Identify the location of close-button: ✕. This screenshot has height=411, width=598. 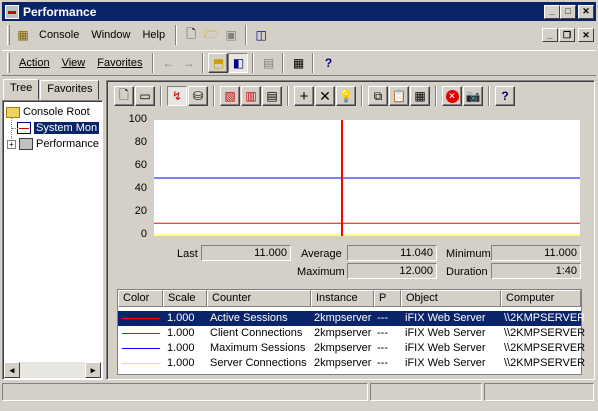
(586, 11).